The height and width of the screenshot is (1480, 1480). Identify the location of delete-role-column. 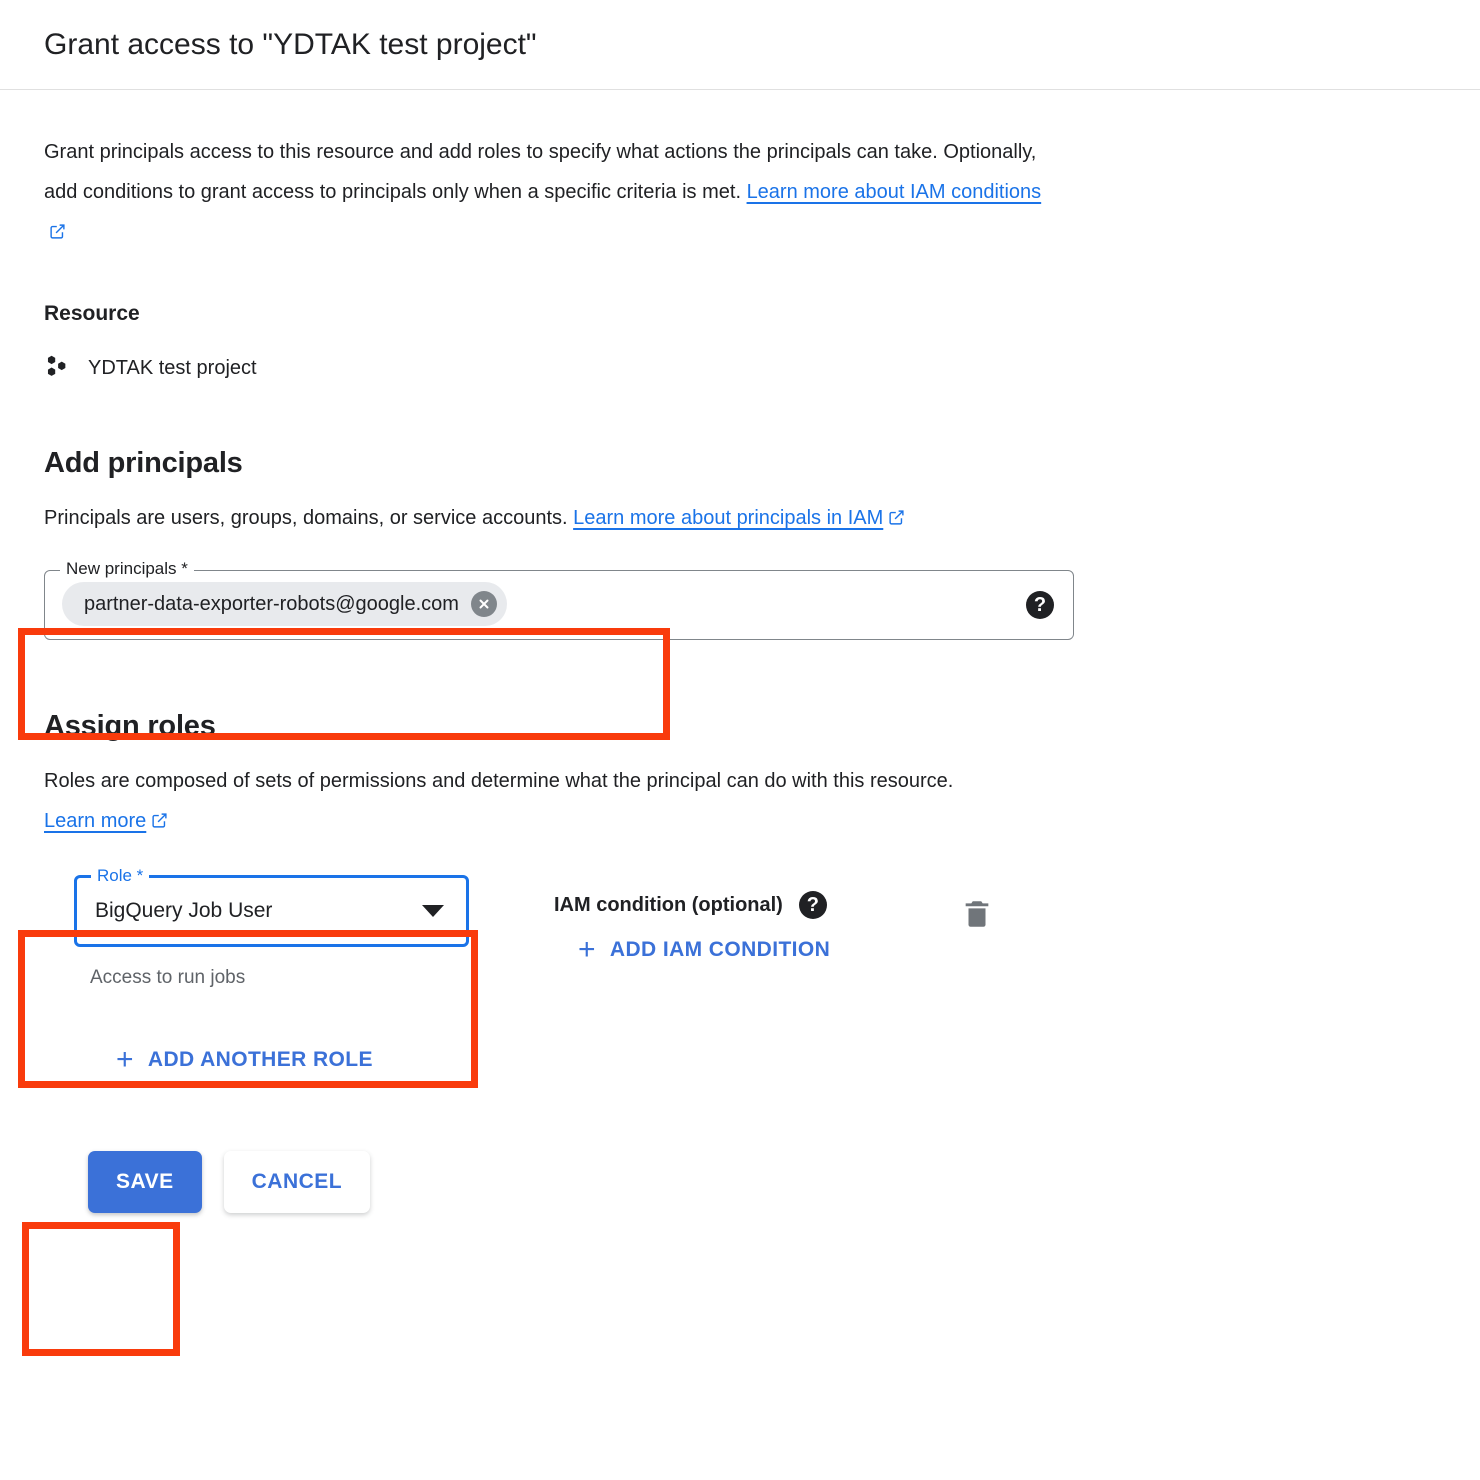
(977, 905).